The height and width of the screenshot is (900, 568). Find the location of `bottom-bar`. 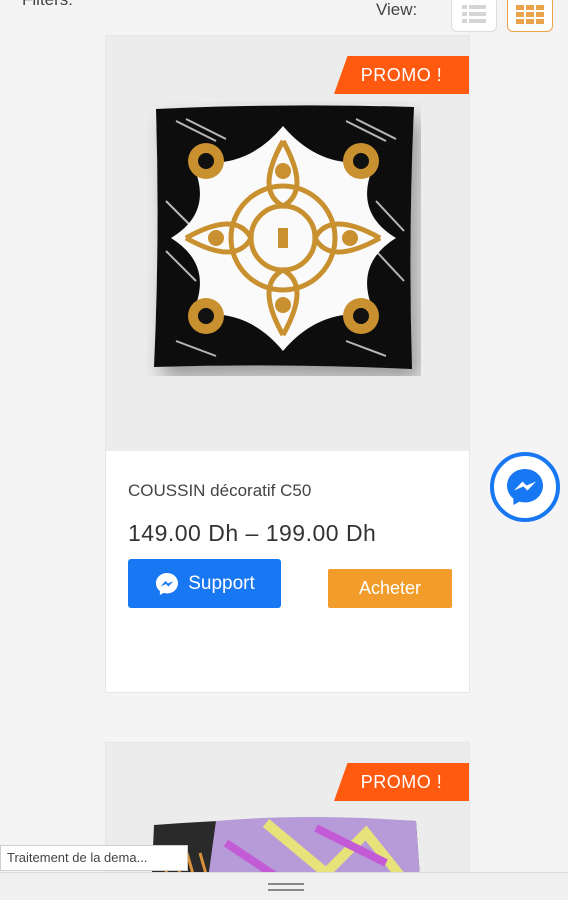

bottom-bar is located at coordinates (284, 886).